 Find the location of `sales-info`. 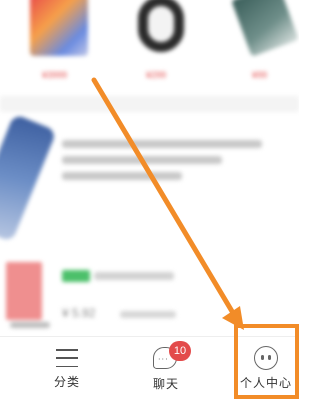

sales-info is located at coordinates (148, 314).